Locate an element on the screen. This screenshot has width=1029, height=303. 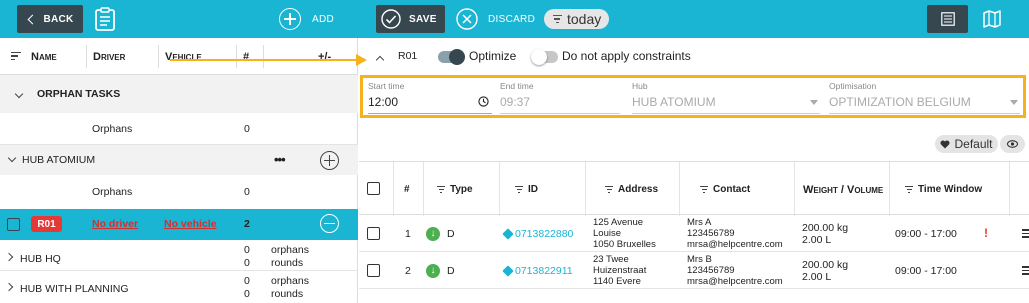
col-id: ID is located at coordinates (526, 189).